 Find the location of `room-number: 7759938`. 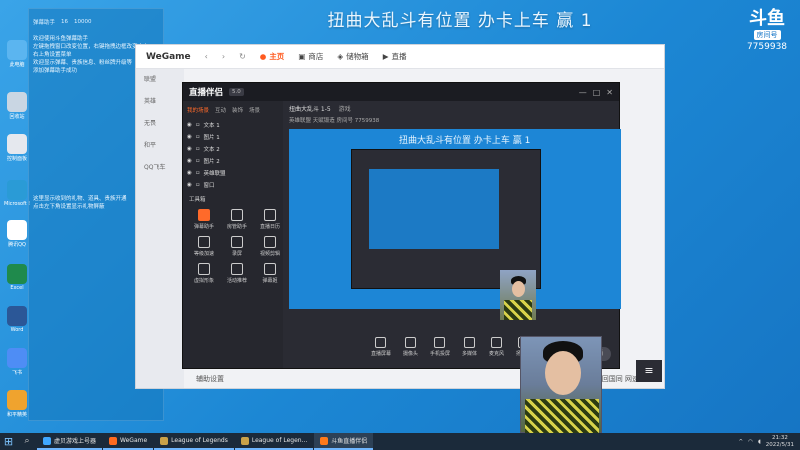

room-number: 7759938 is located at coordinates (767, 47).